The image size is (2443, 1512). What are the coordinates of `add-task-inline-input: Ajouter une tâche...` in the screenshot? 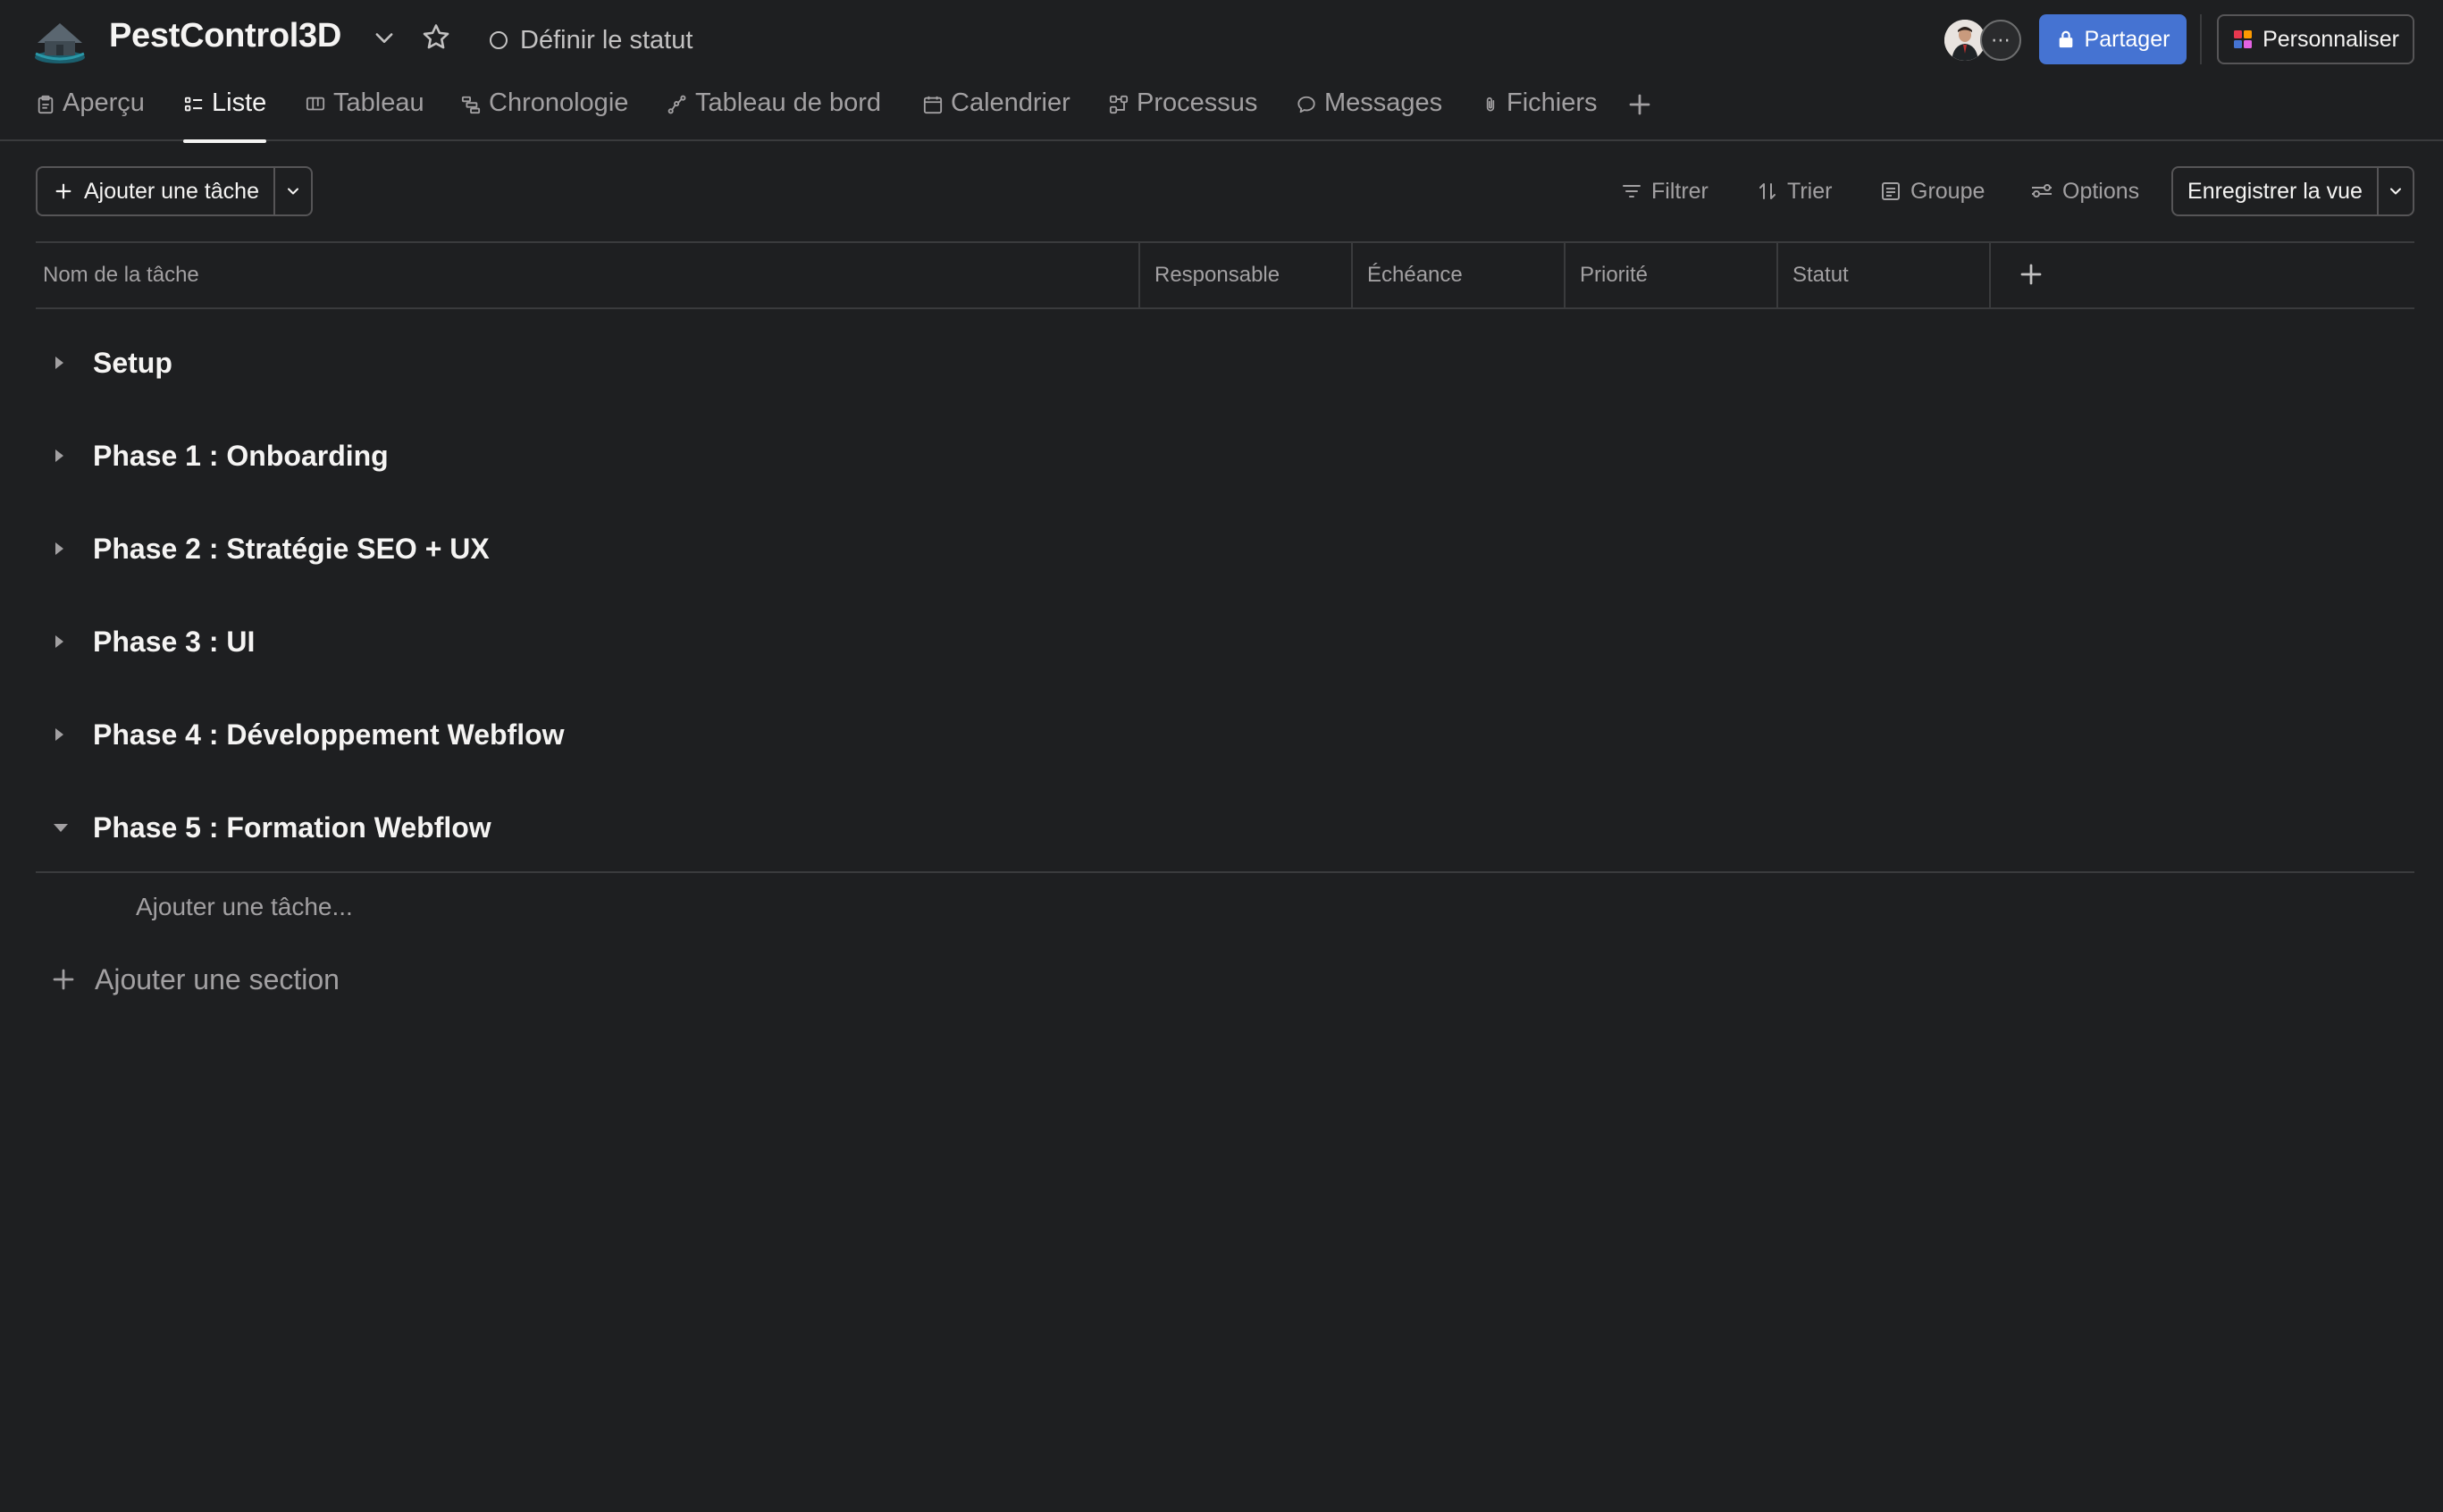 It's located at (244, 907).